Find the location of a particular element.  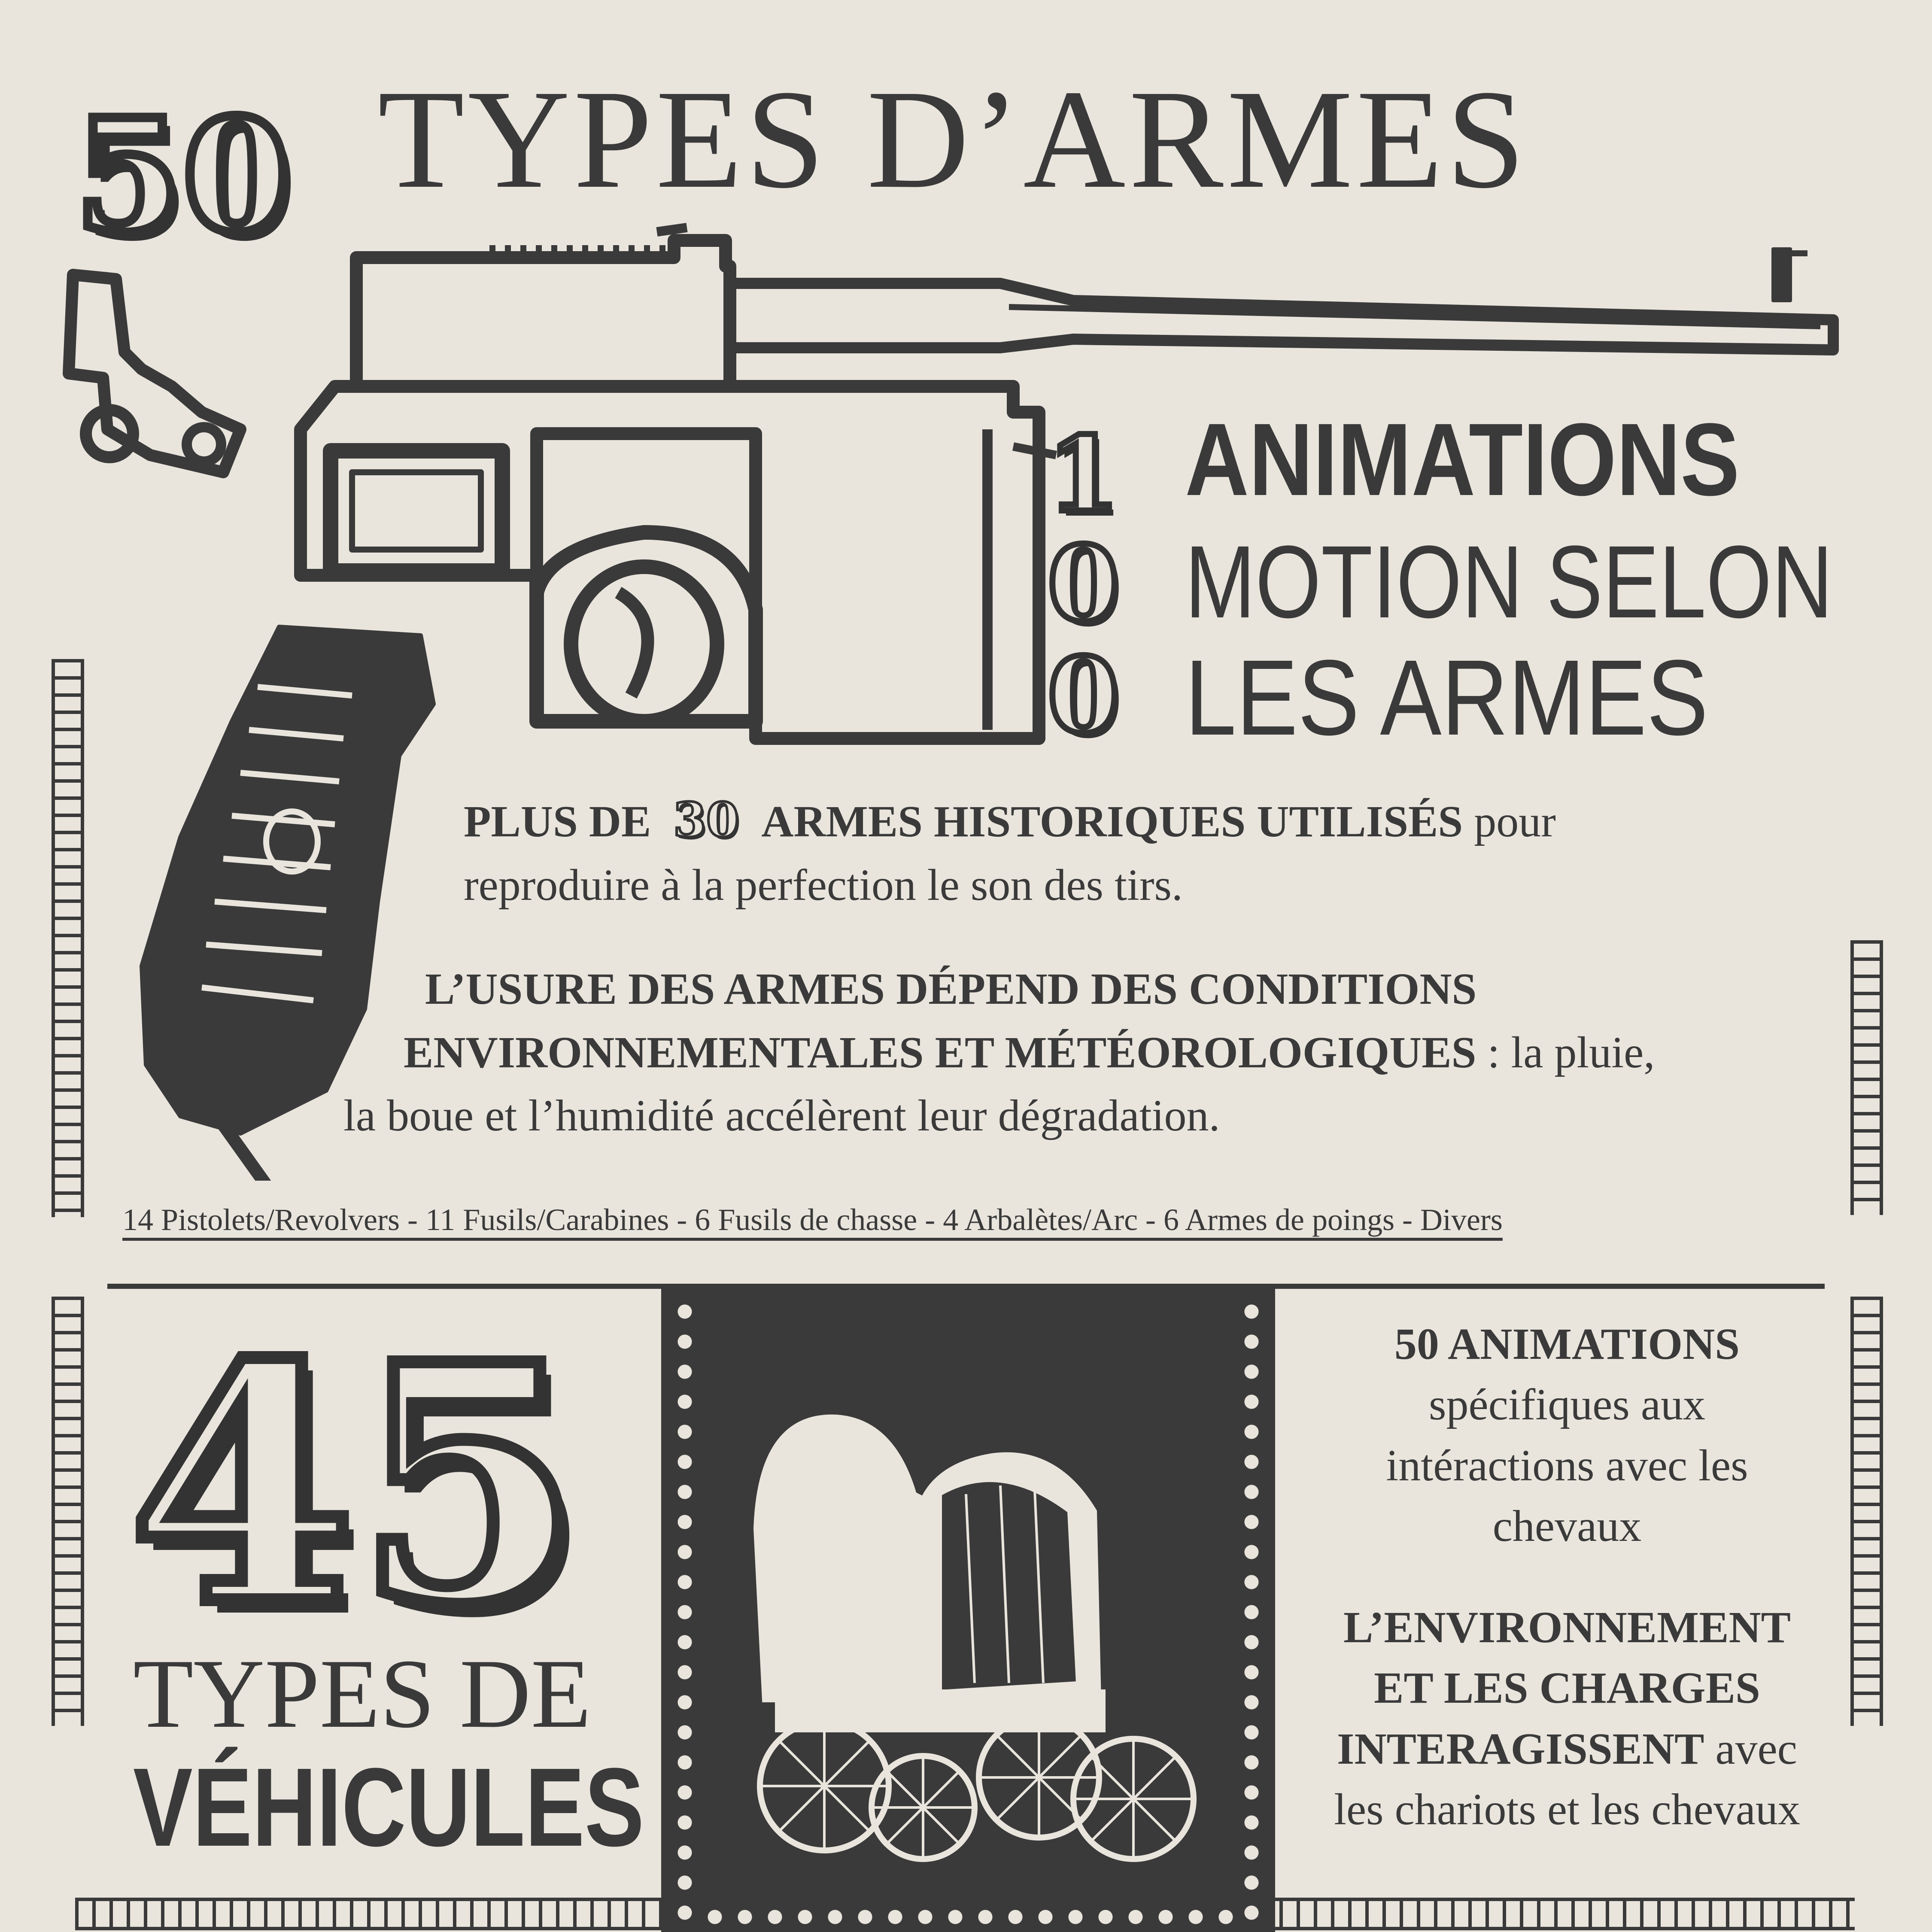

bottom-right-ladder is located at coordinates (1866, 1511).